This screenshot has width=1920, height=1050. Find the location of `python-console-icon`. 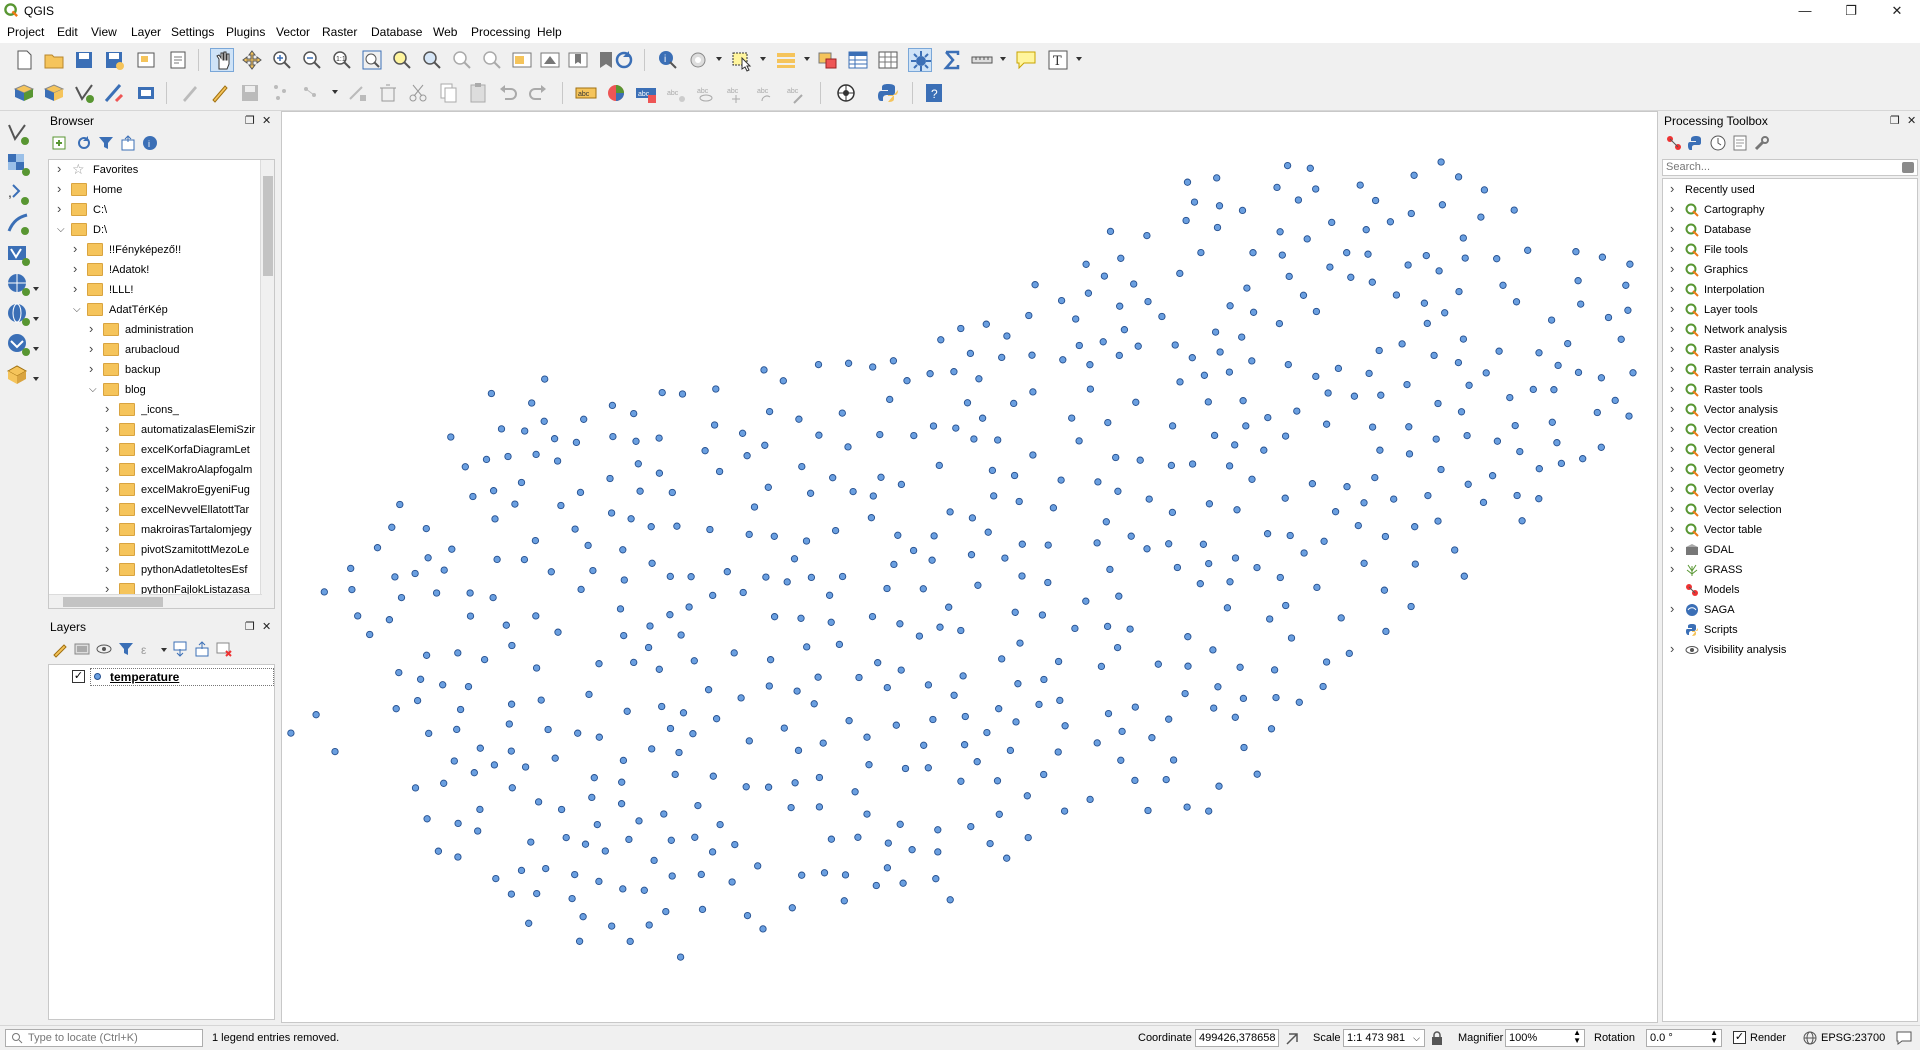

python-console-icon is located at coordinates (888, 93).